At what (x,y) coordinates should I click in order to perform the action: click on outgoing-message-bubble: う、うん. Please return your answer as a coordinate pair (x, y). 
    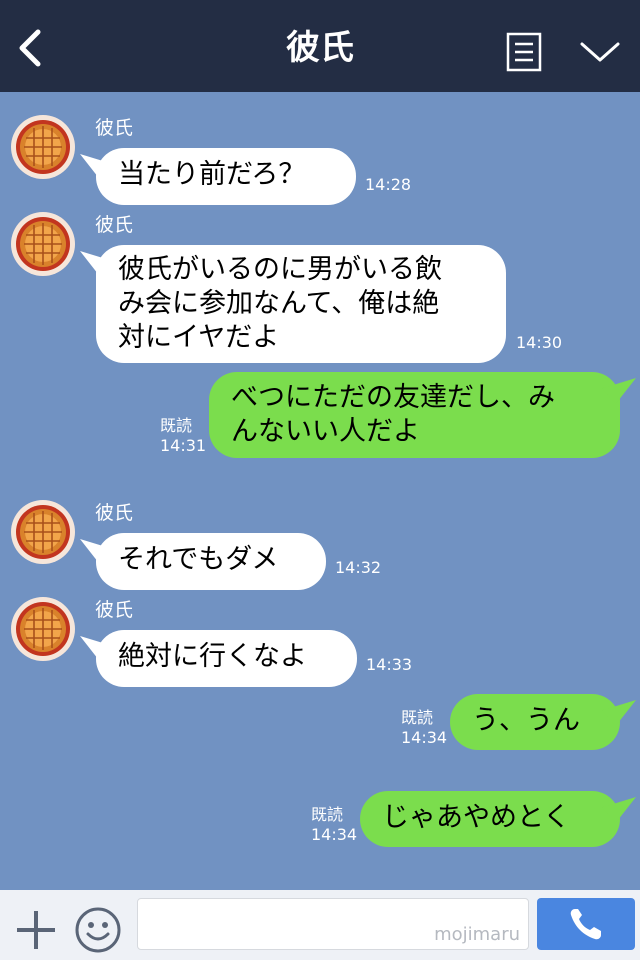
    Looking at the image, I should click on (535, 722).